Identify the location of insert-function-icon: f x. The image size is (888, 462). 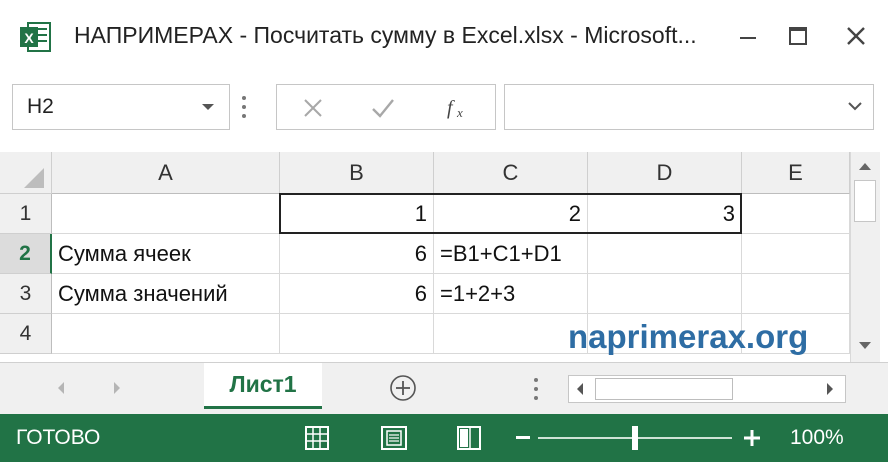
(459, 108).